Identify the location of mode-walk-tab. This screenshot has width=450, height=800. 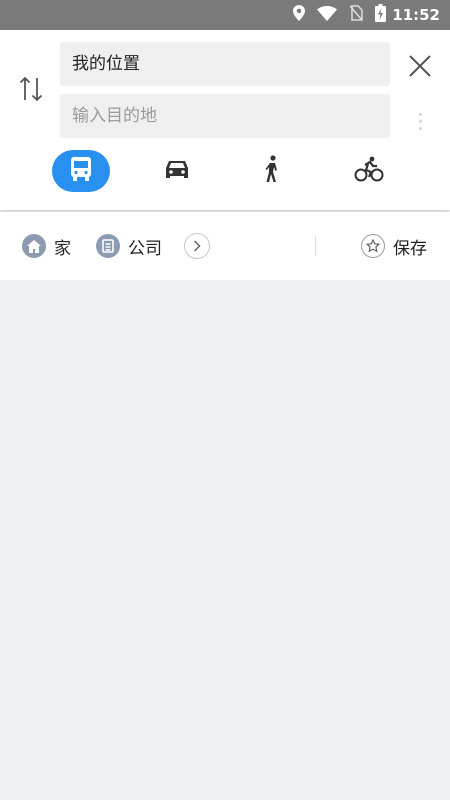
(273, 171).